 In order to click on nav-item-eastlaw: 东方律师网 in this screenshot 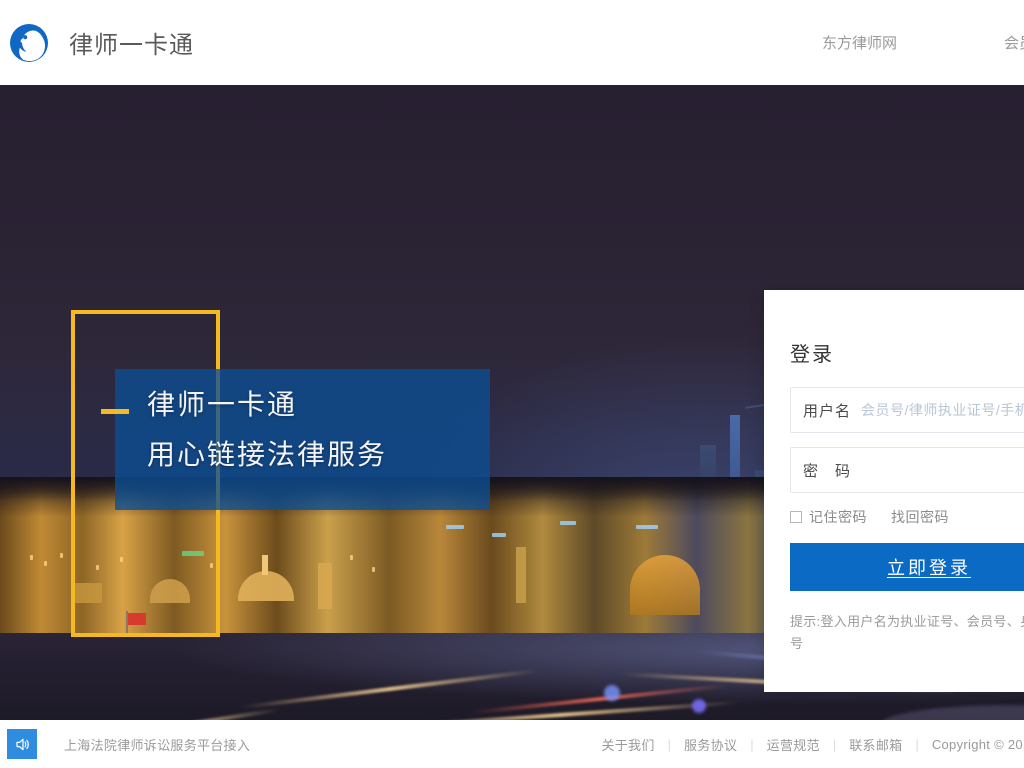, I will do `click(859, 42)`.